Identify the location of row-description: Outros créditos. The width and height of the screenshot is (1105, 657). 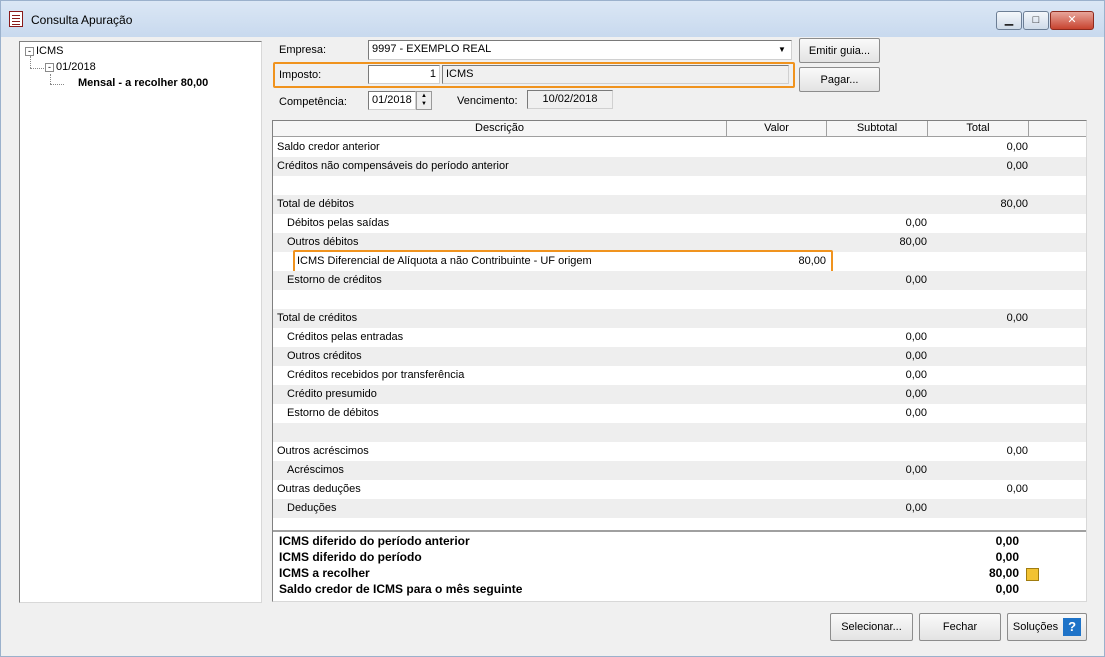
(324, 356).